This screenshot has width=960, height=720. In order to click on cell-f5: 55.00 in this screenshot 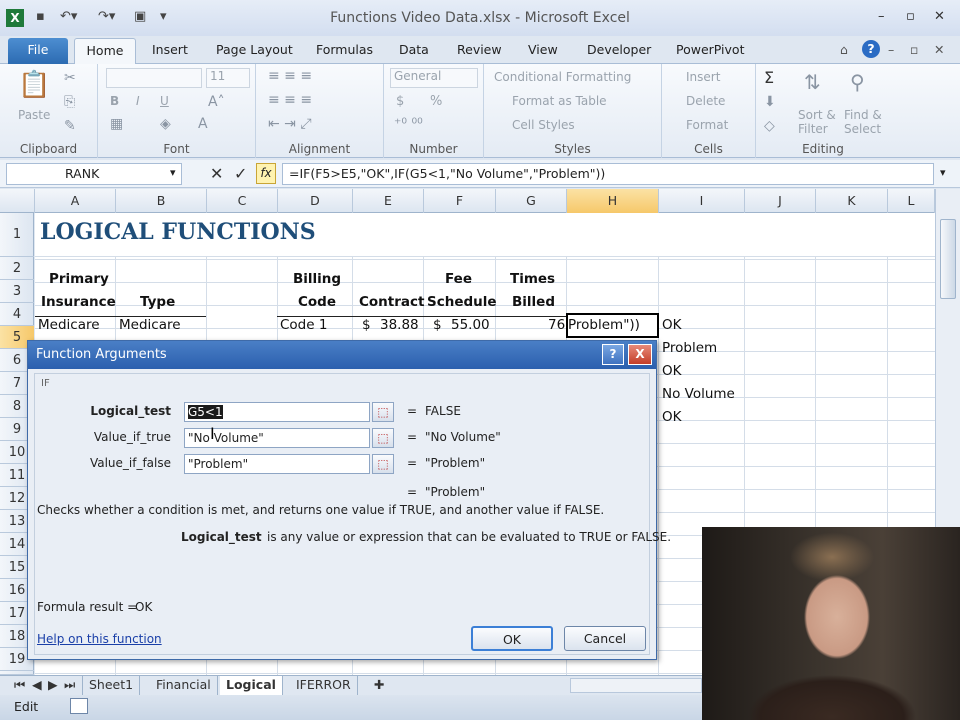, I will do `click(470, 325)`.